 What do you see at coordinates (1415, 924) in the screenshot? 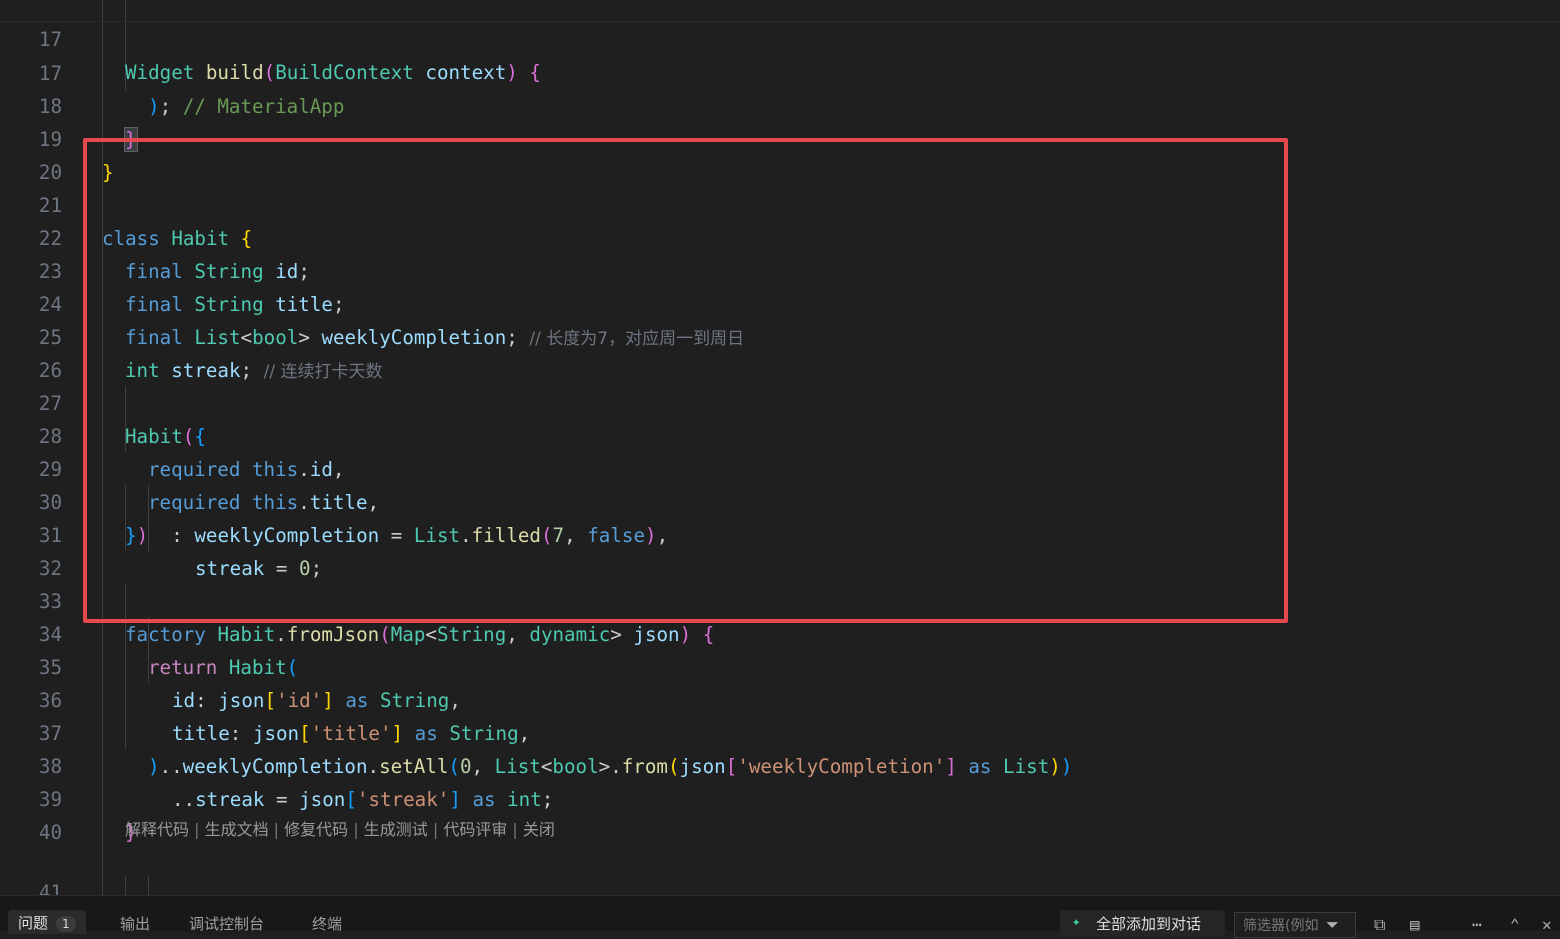
I see `layout-icon: ▤` at bounding box center [1415, 924].